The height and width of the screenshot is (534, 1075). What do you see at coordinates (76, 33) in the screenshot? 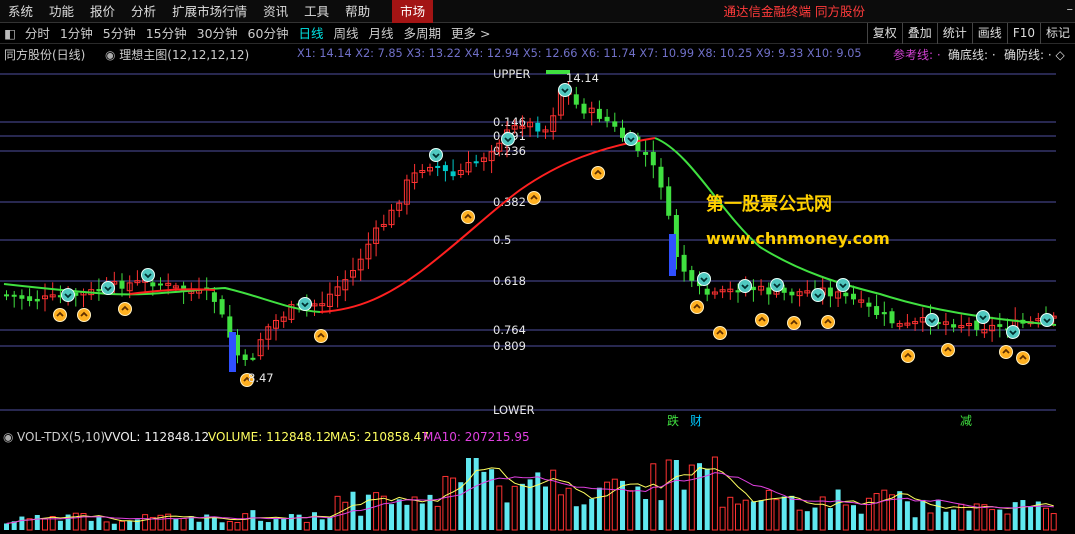
I see `period-1min: 1分钟` at bounding box center [76, 33].